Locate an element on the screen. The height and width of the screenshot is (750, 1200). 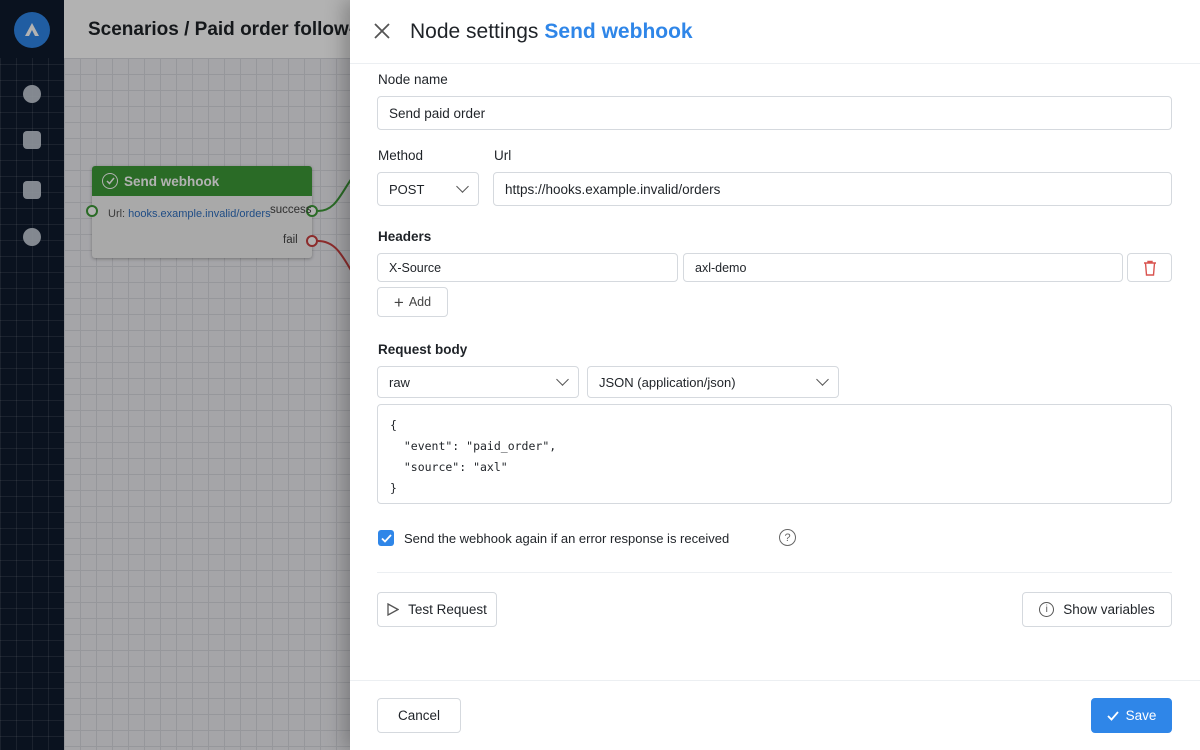
plus-icon: + is located at coordinates (398, 302).